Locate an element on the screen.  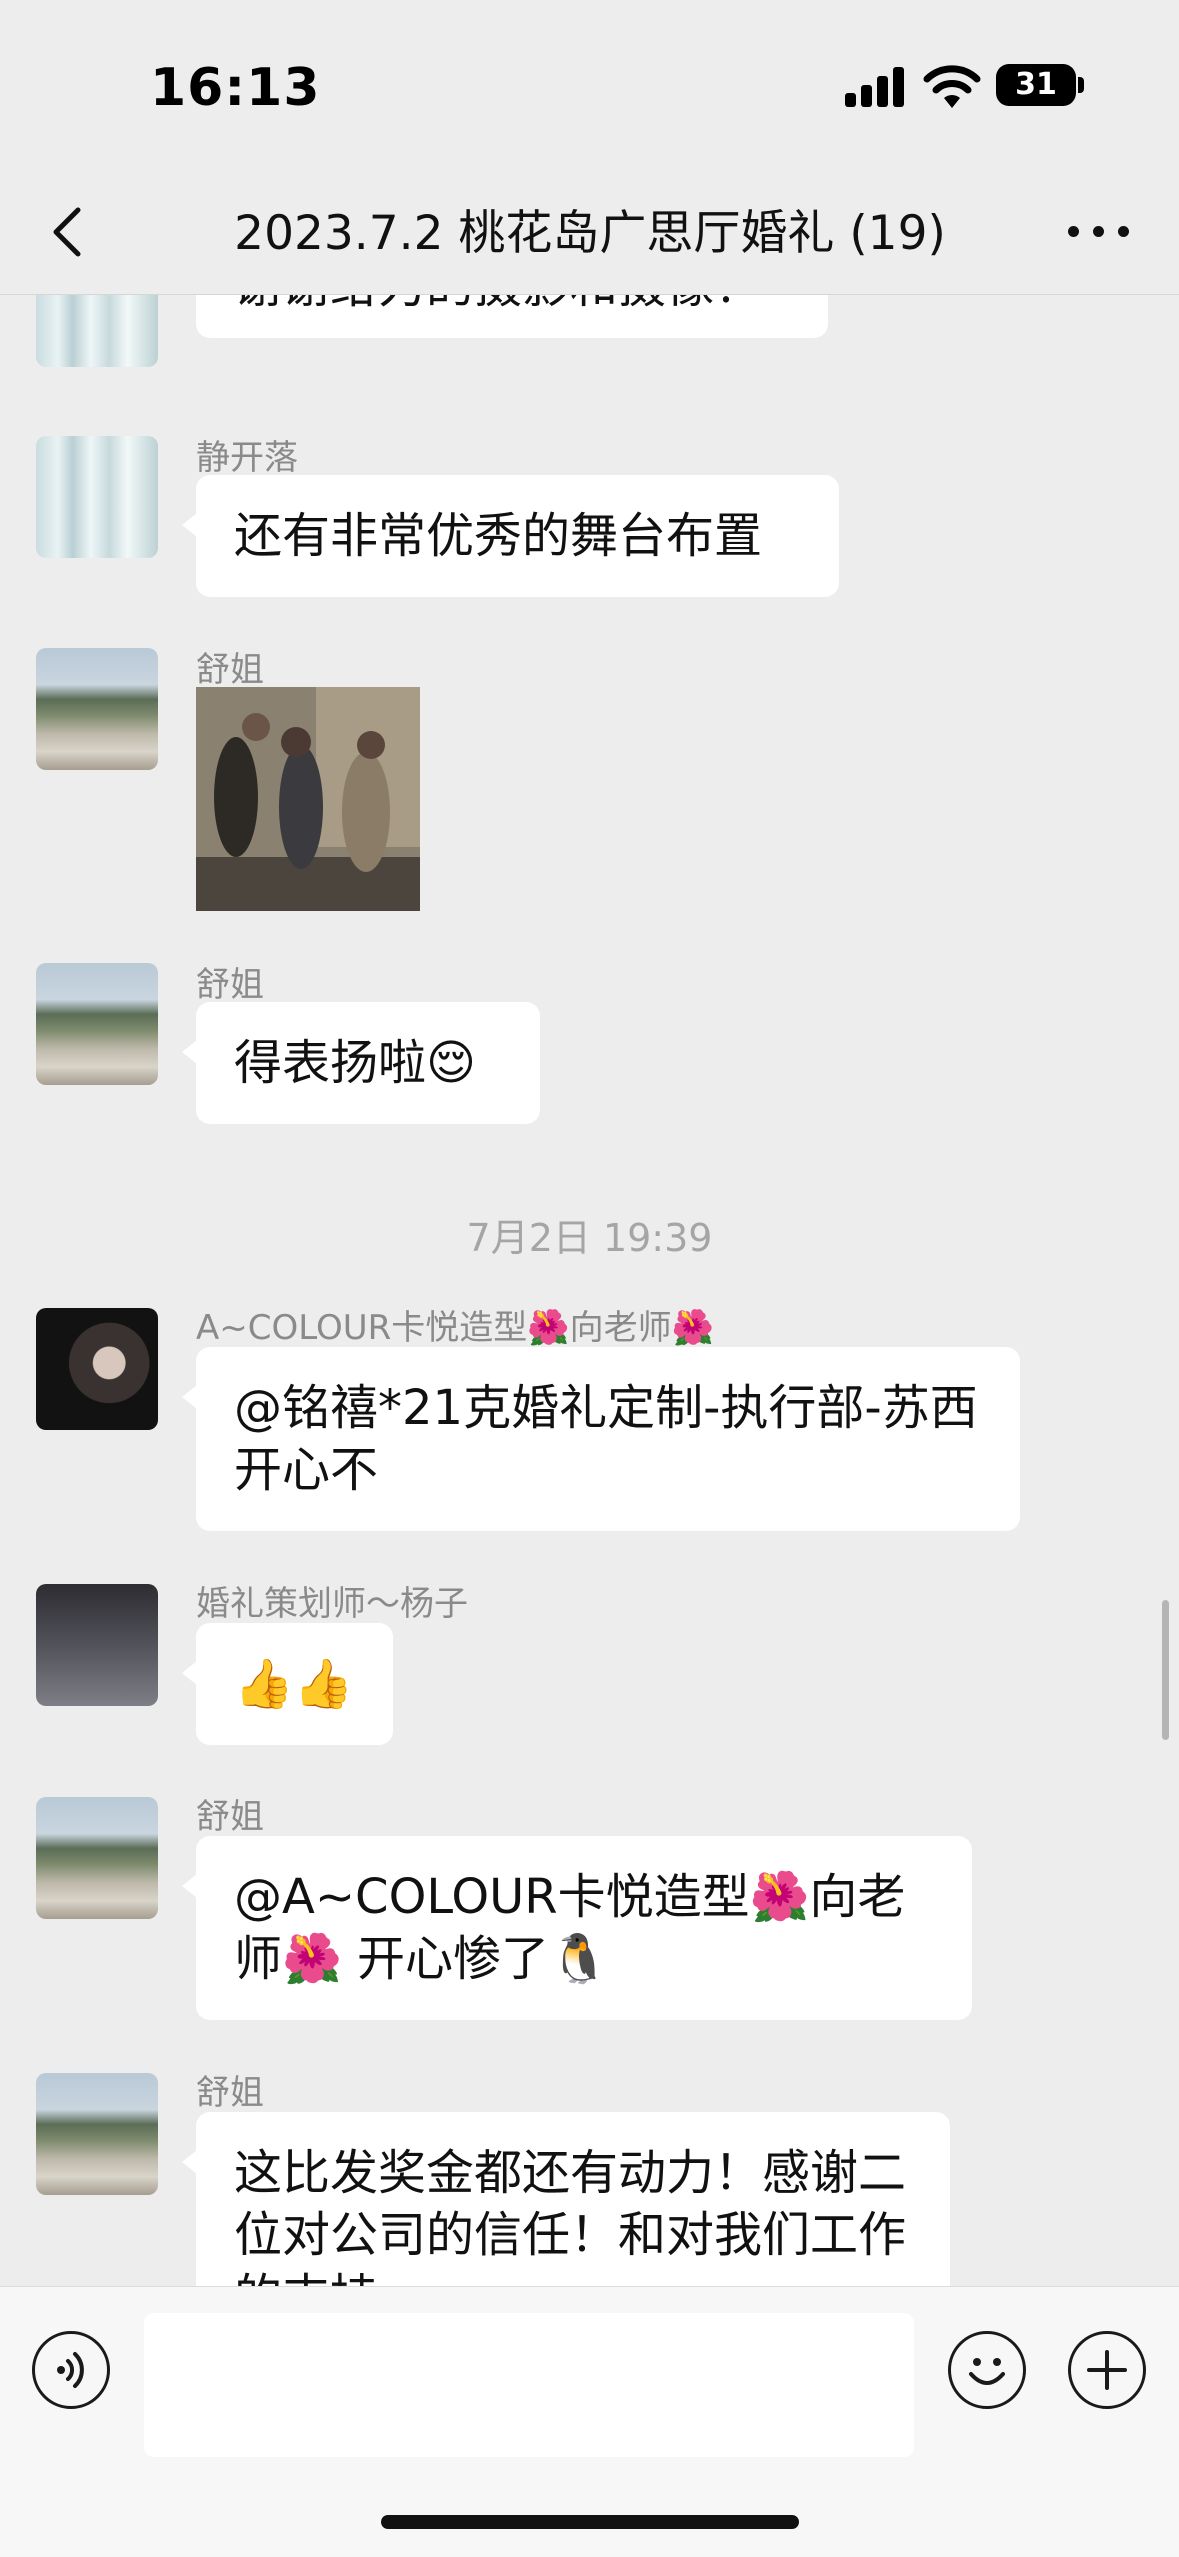
status-time: 16:13 is located at coordinates (235, 88).